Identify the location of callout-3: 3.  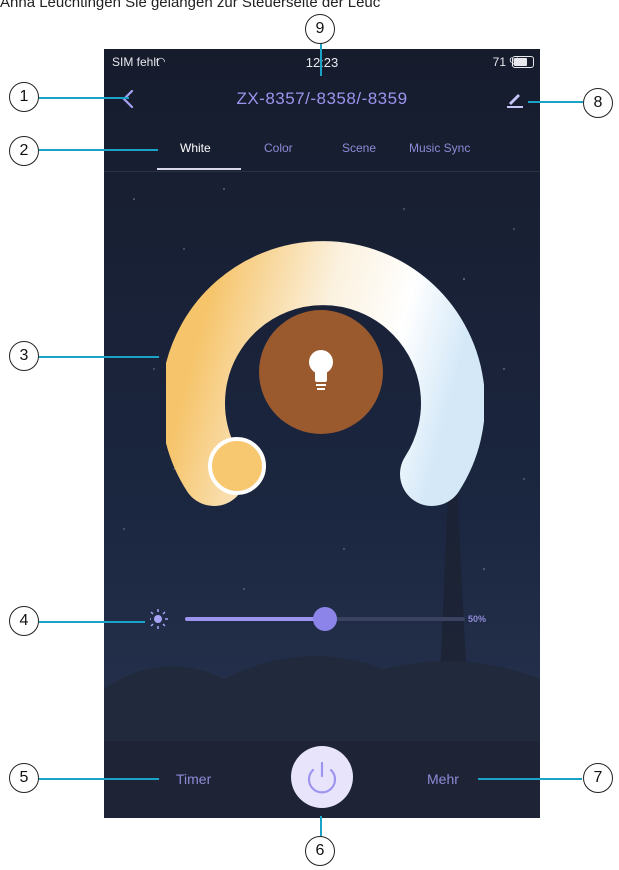
(24, 356).